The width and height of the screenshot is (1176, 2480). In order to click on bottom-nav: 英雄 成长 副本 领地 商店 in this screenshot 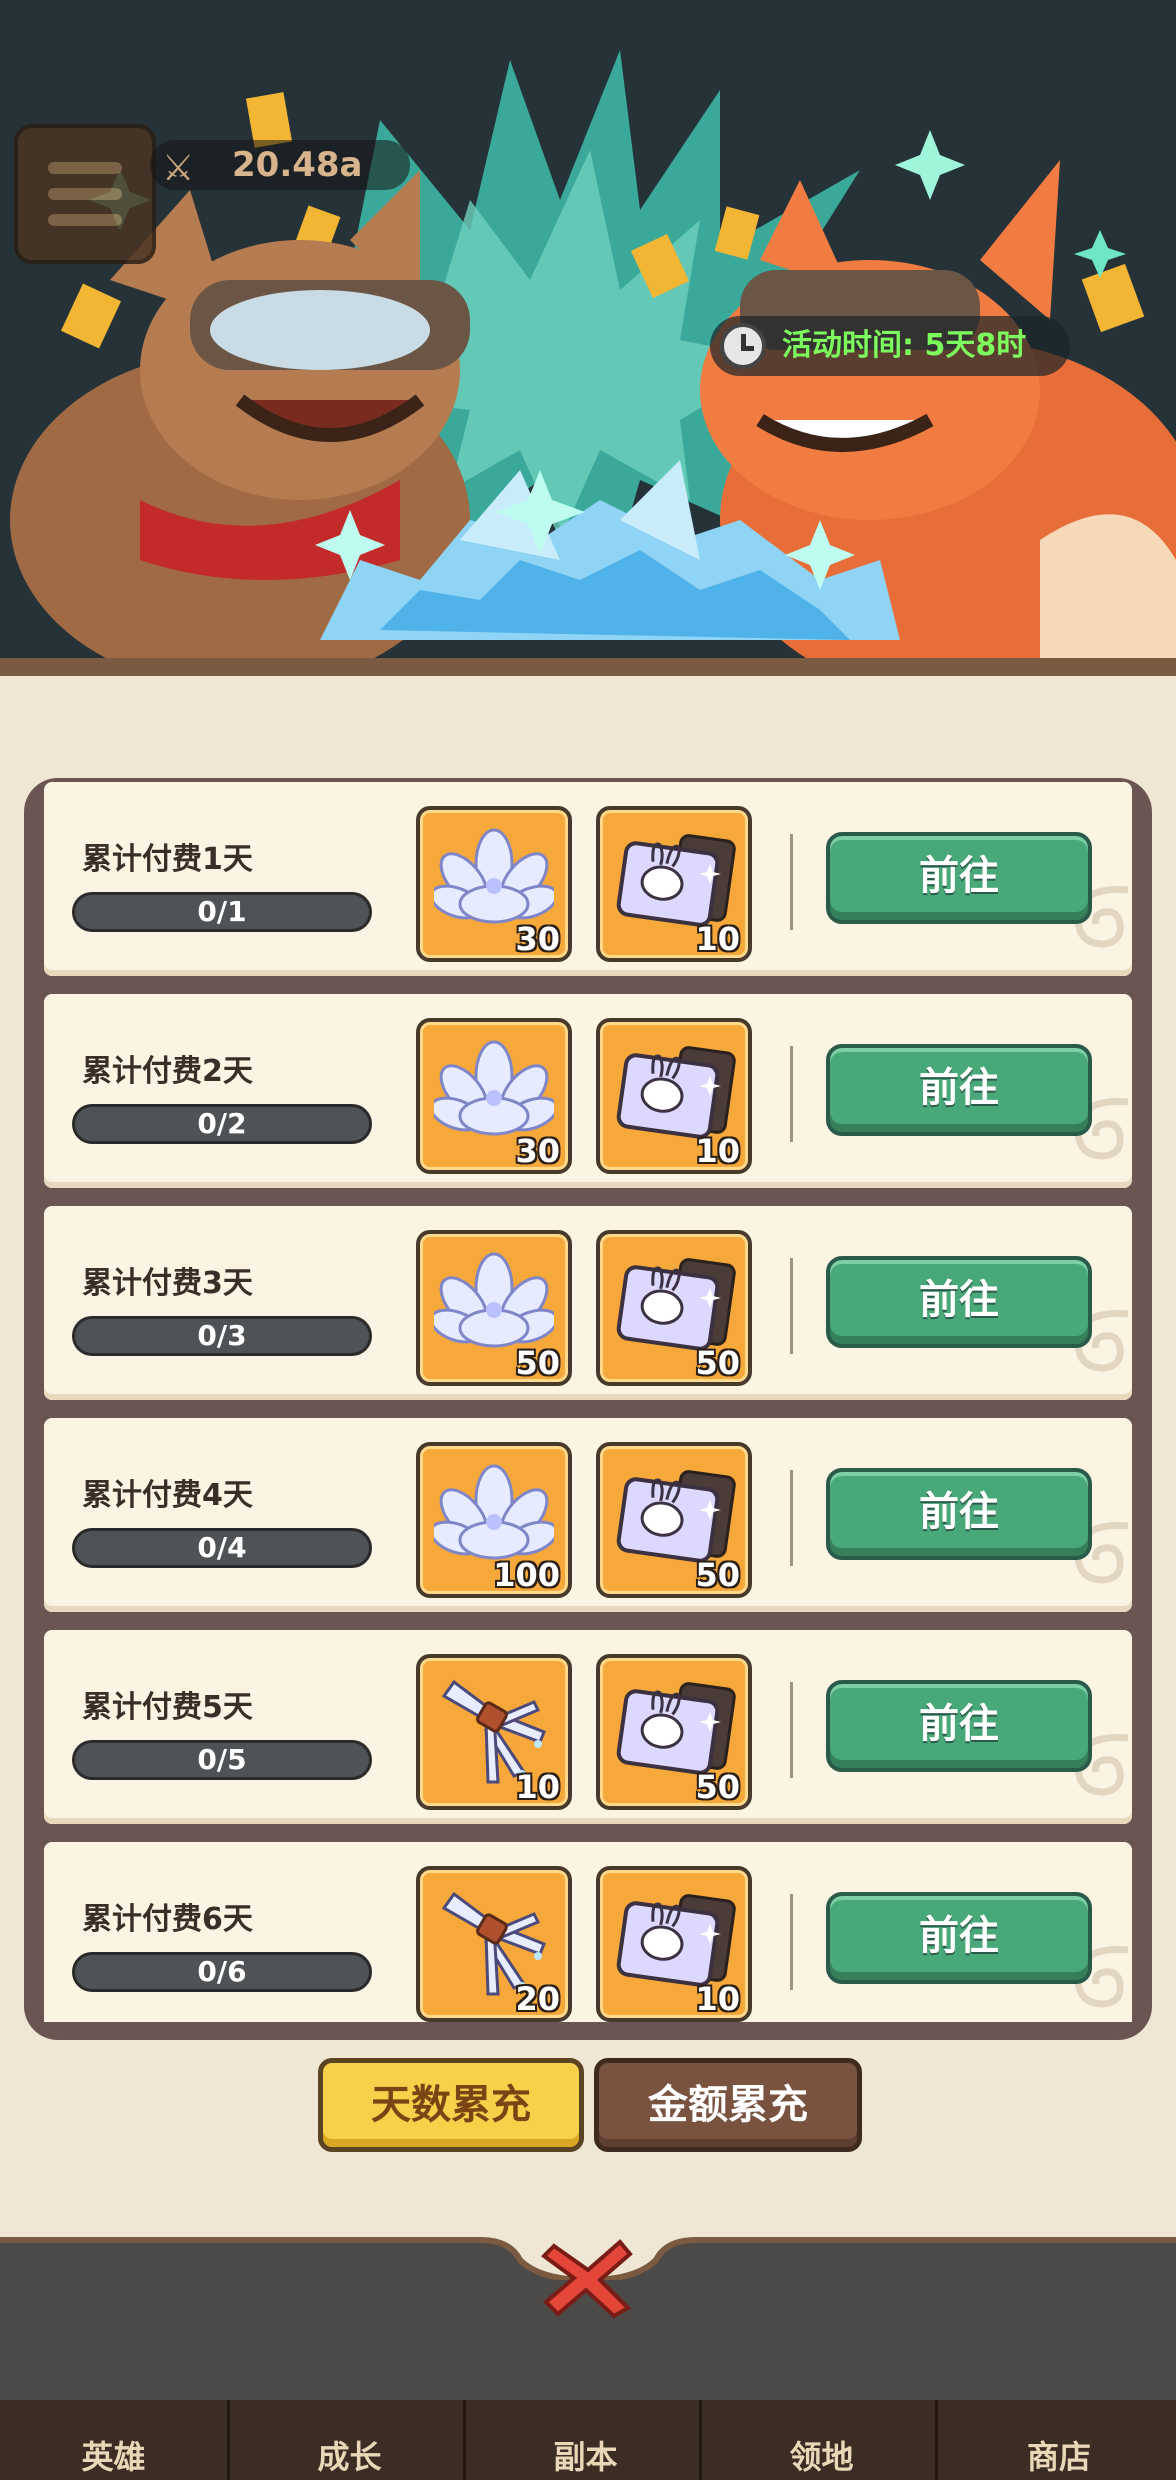, I will do `click(588, 2440)`.